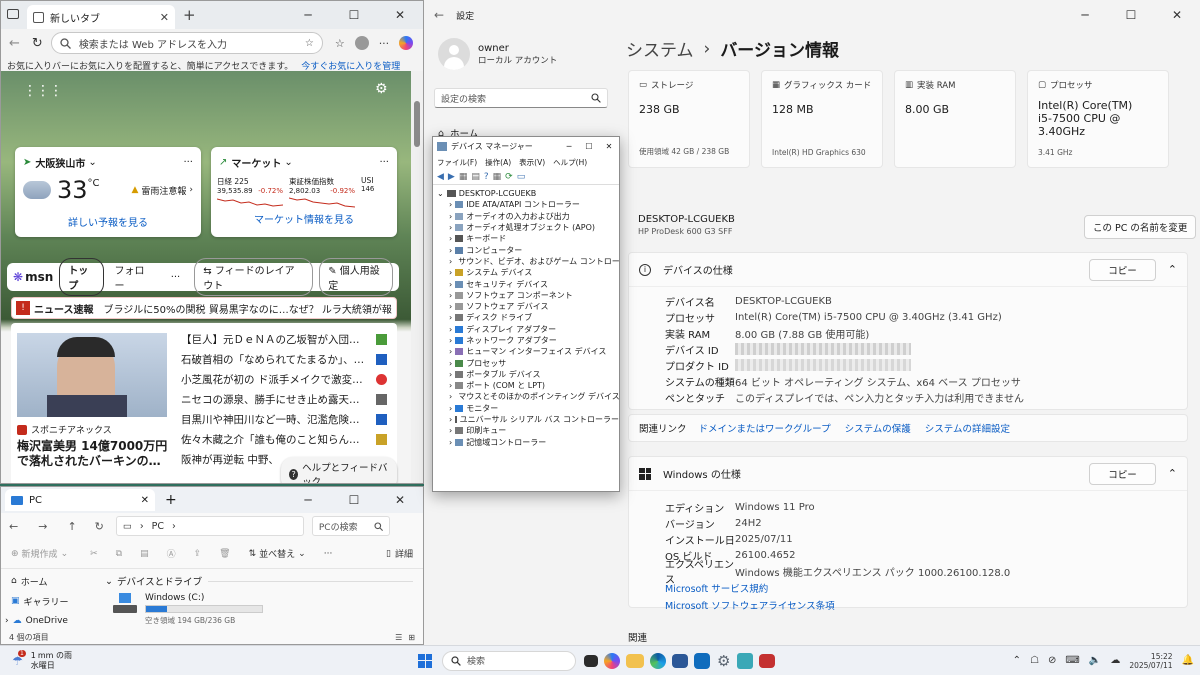 Image resolution: width=1200 pixels, height=675 pixels. What do you see at coordinates (528, 261) in the screenshot?
I see `tree-item: › サウンド、ビデオ、およびゲーム コントローラー` at bounding box center [528, 261].